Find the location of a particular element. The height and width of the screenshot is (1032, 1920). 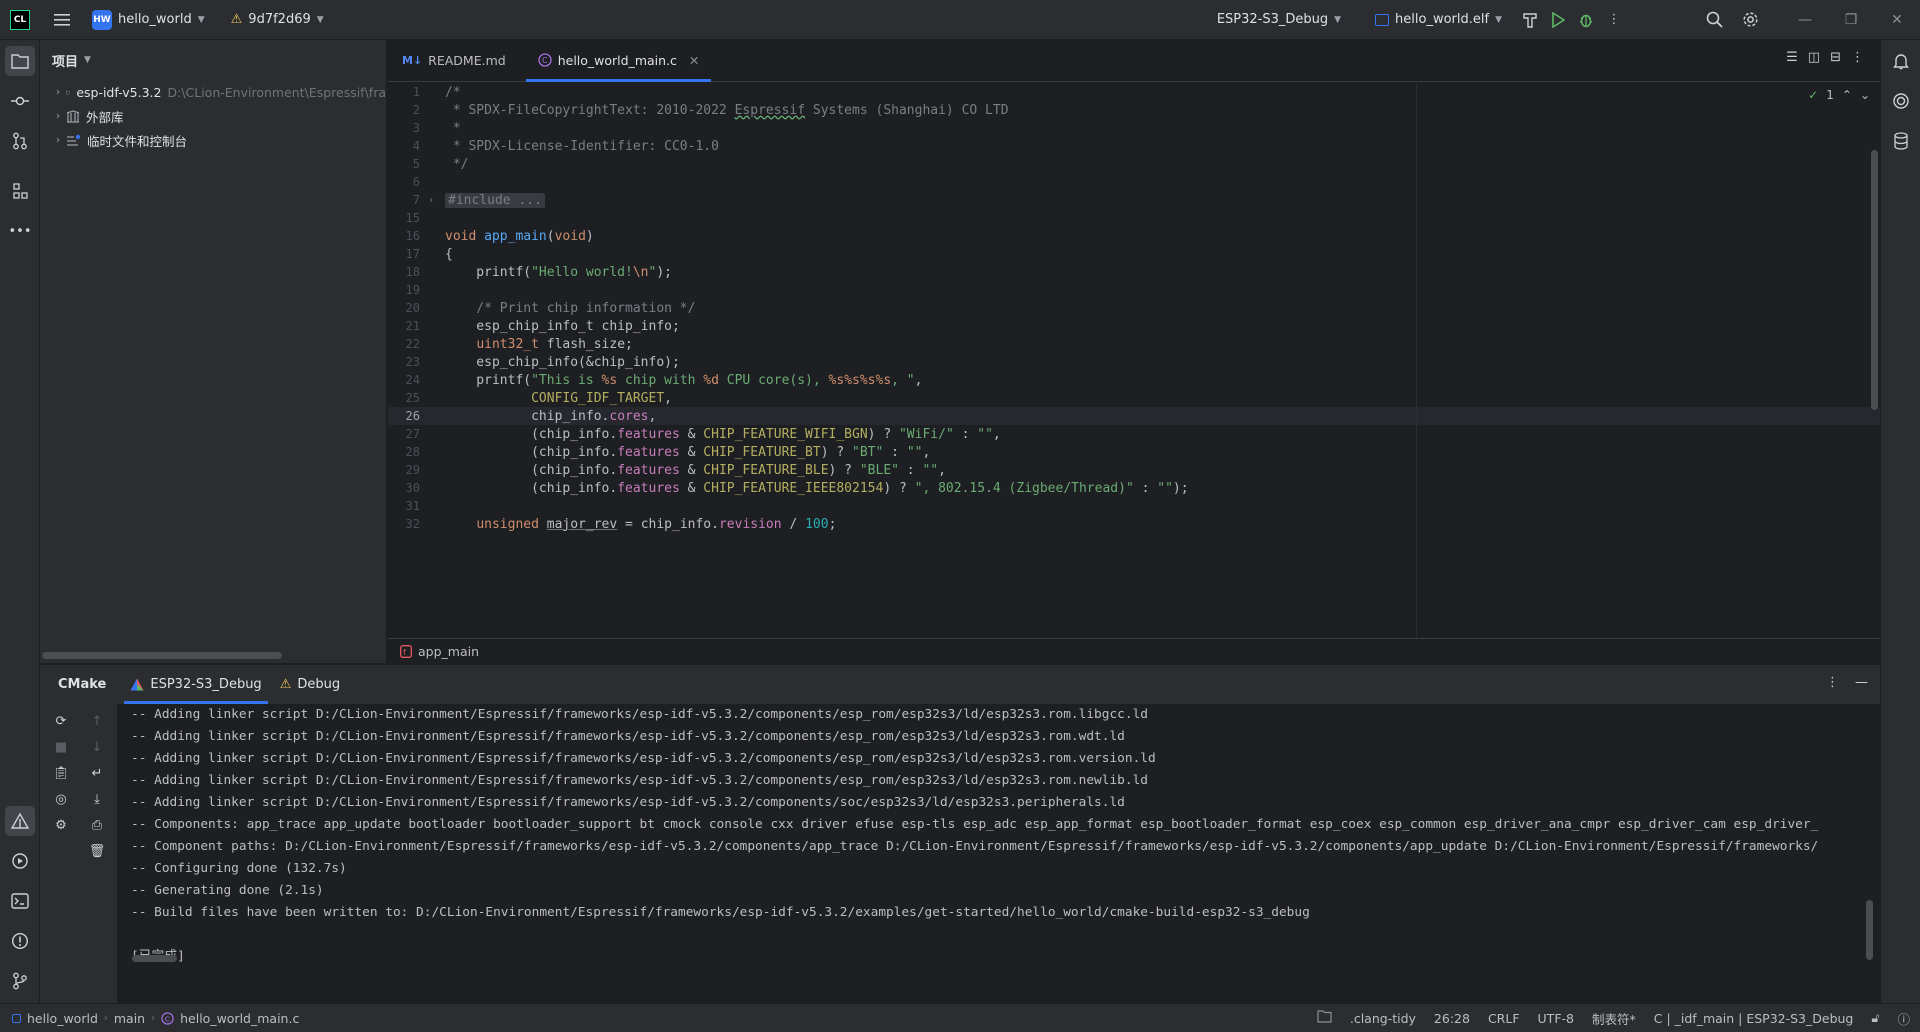

file-encoding: UTF-8 is located at coordinates (1556, 1018).